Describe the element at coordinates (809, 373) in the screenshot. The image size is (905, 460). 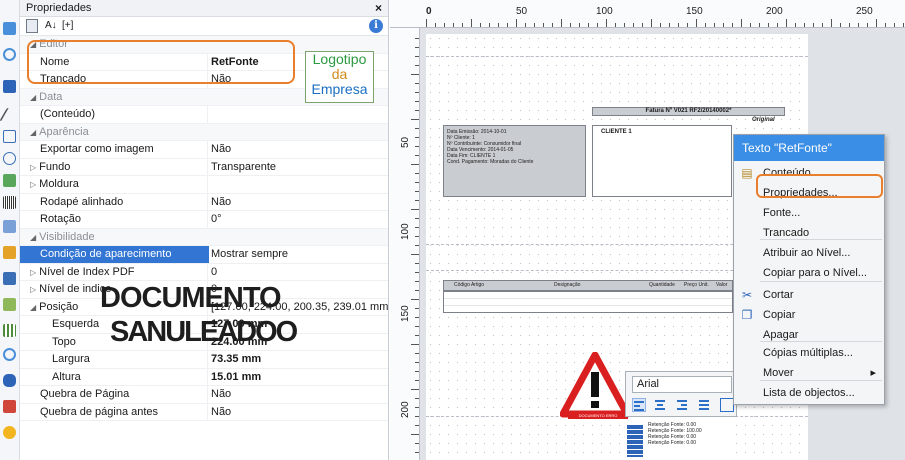
I see `menu-item: Mover ▸` at that location.